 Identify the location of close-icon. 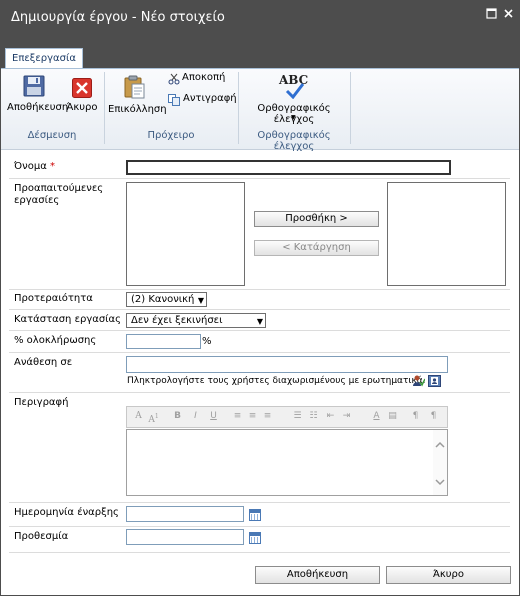
(508, 14).